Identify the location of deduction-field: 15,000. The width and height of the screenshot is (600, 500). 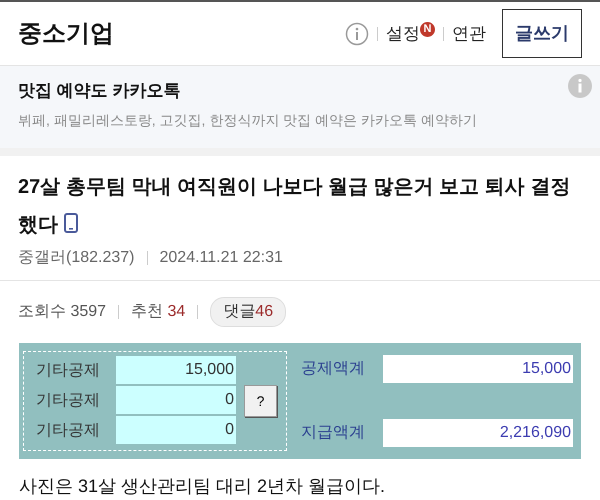
(176, 370).